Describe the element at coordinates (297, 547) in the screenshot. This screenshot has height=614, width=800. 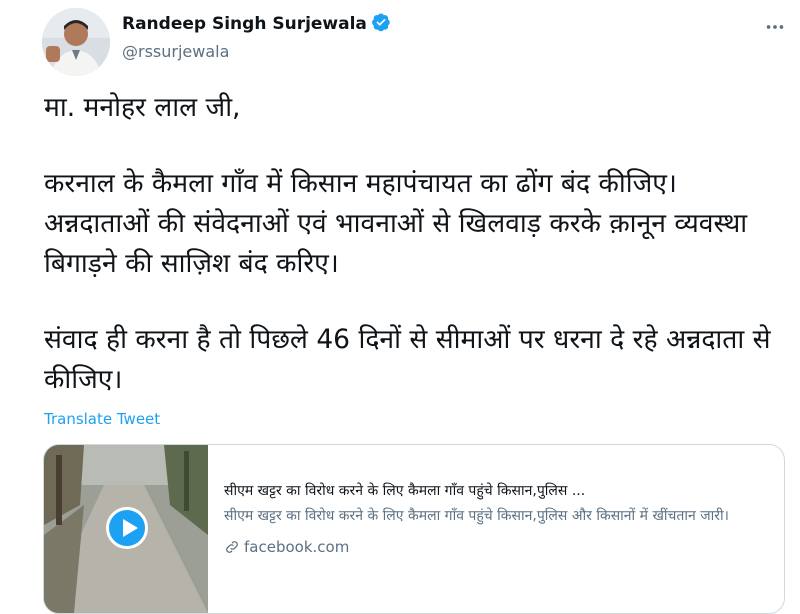
I see `card-domain-text: facebook.com` at that location.